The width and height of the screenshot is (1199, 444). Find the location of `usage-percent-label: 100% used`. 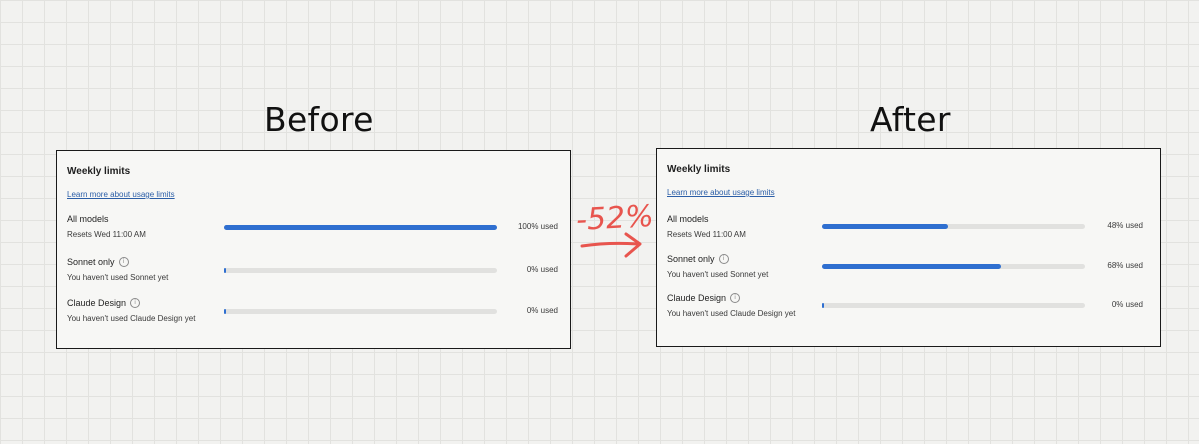

usage-percent-label: 100% used is located at coordinates (537, 226).